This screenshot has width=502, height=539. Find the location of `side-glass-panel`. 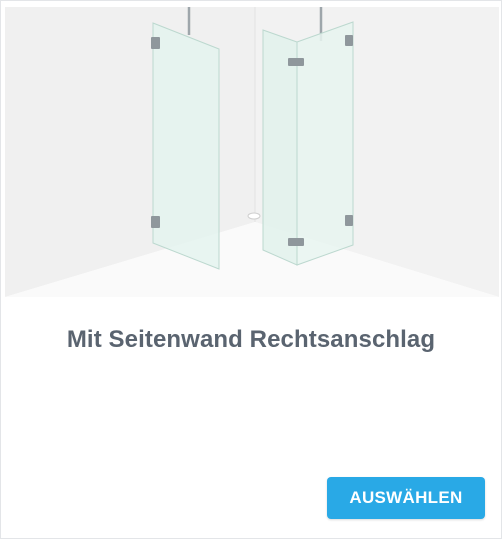

side-glass-panel is located at coordinates (325, 143).